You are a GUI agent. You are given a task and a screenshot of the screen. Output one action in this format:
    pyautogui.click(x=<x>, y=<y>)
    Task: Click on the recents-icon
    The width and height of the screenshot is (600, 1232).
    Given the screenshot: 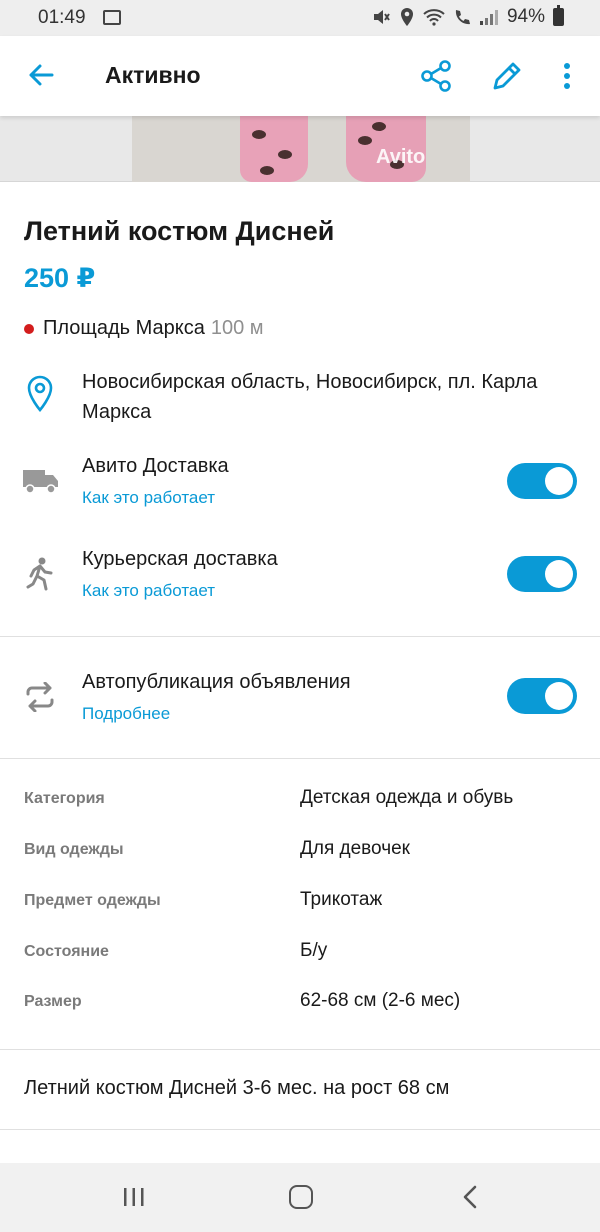 What is the action you would take?
    pyautogui.click(x=134, y=1197)
    